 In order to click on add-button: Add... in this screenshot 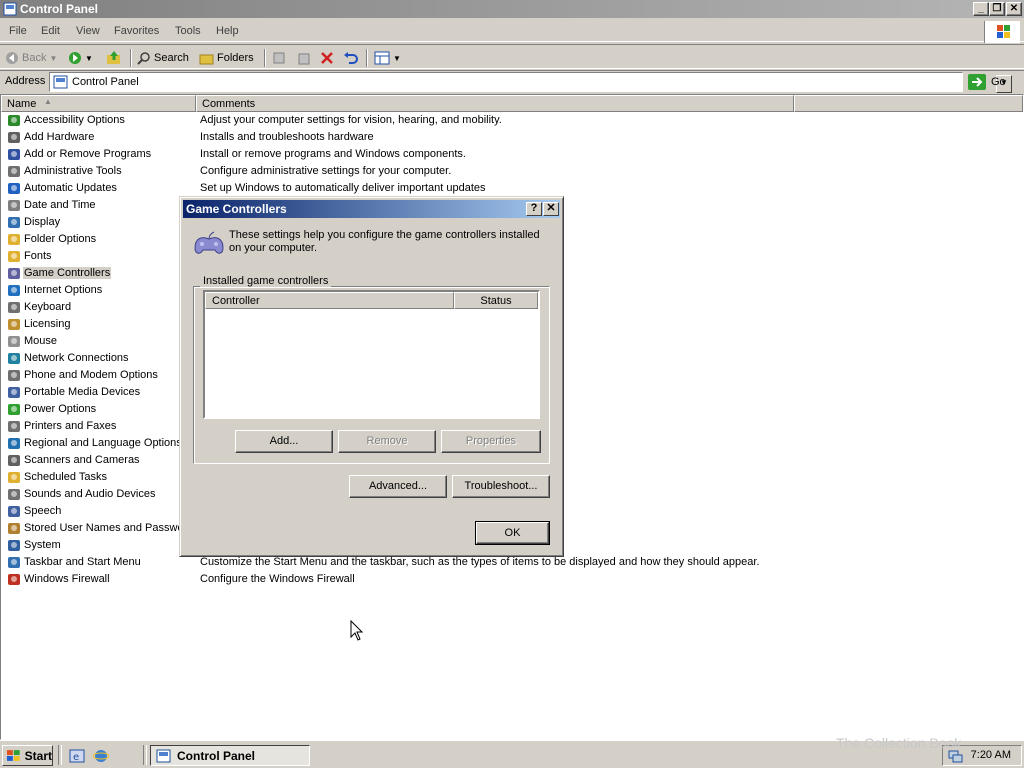, I will do `click(284, 441)`.